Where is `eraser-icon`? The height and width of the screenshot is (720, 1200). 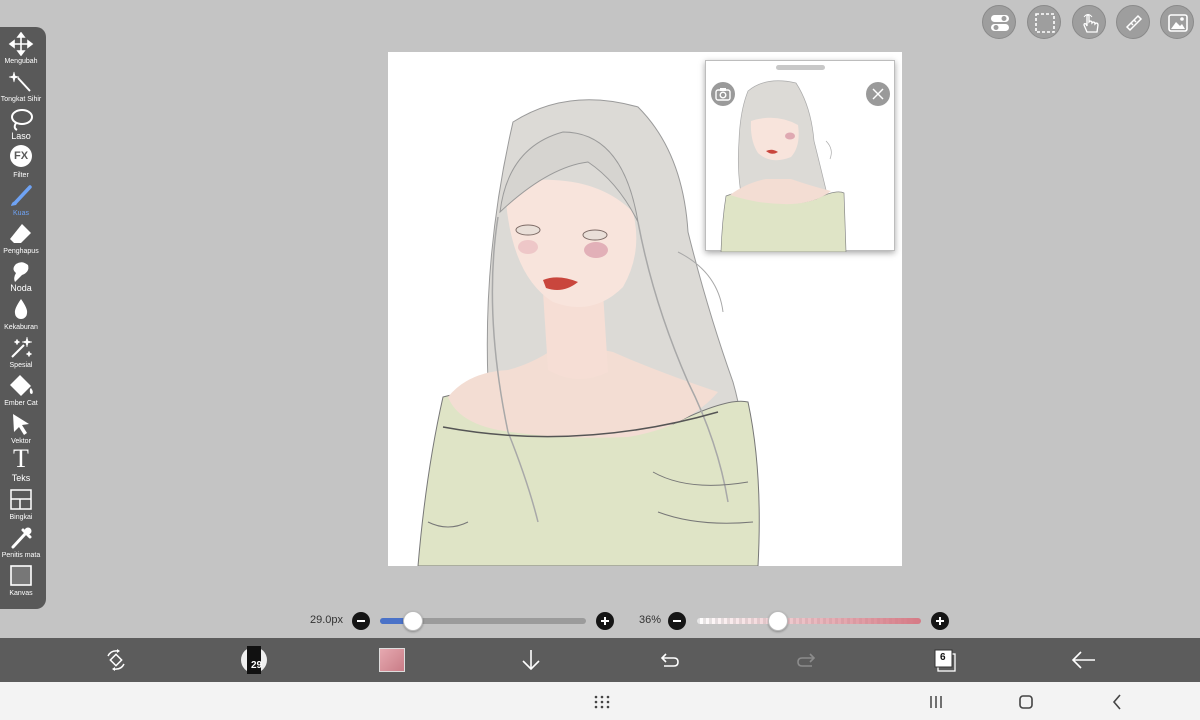
eraser-icon is located at coordinates (20, 233).